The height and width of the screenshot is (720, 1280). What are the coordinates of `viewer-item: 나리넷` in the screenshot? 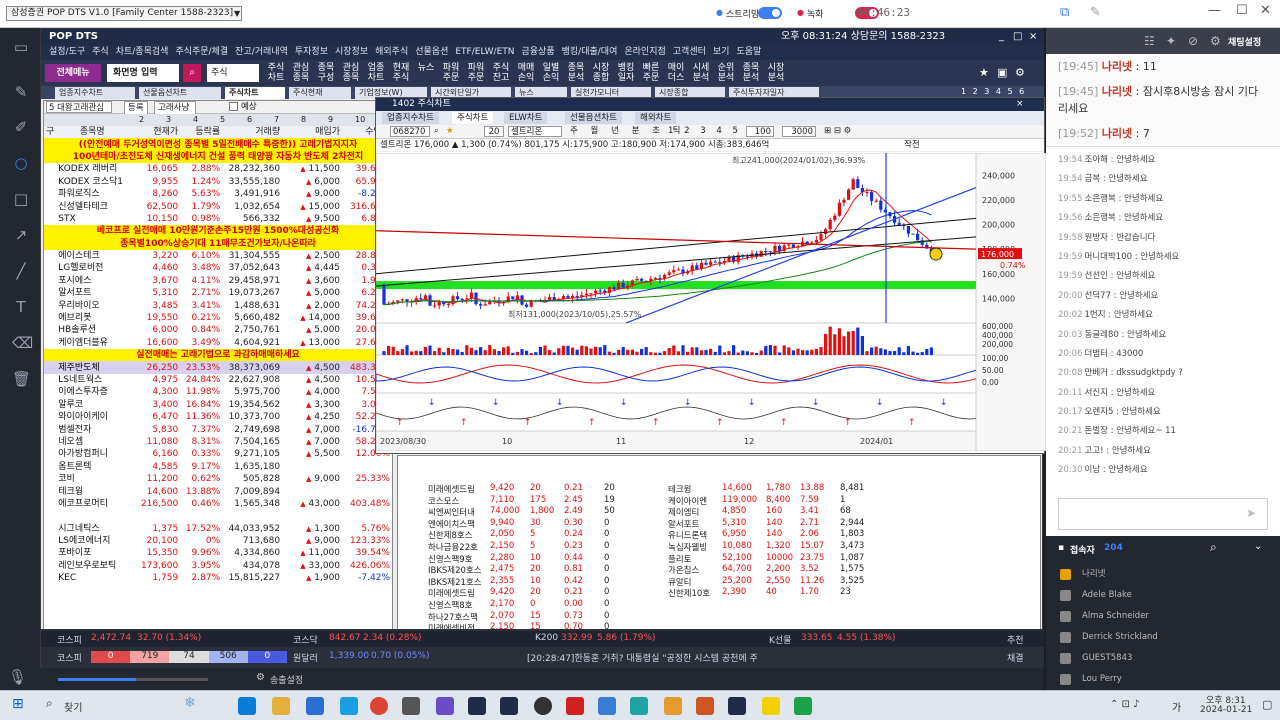 It's located at (1163, 574).